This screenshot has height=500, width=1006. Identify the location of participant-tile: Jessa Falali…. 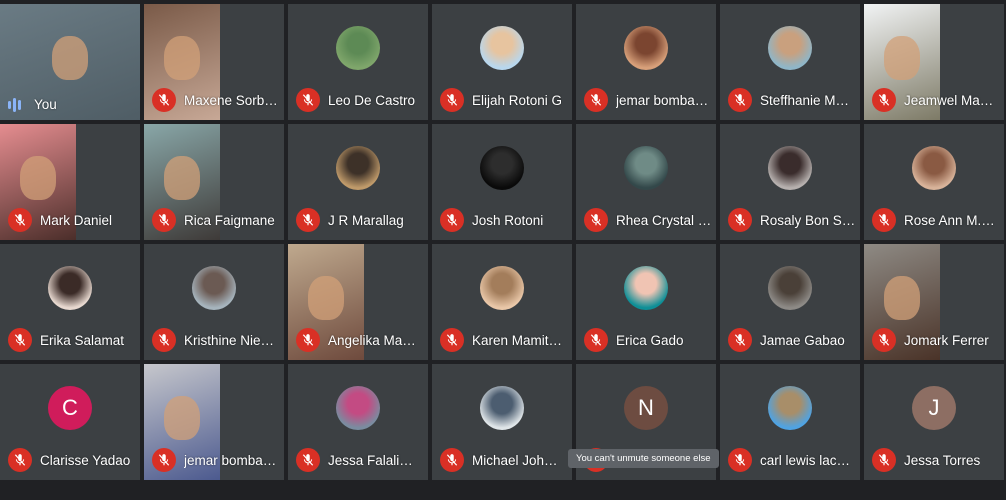
(358, 422).